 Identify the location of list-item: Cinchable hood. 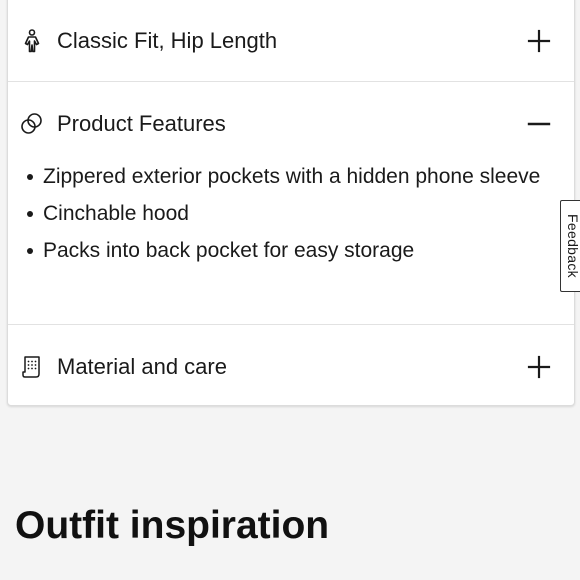
(282, 213).